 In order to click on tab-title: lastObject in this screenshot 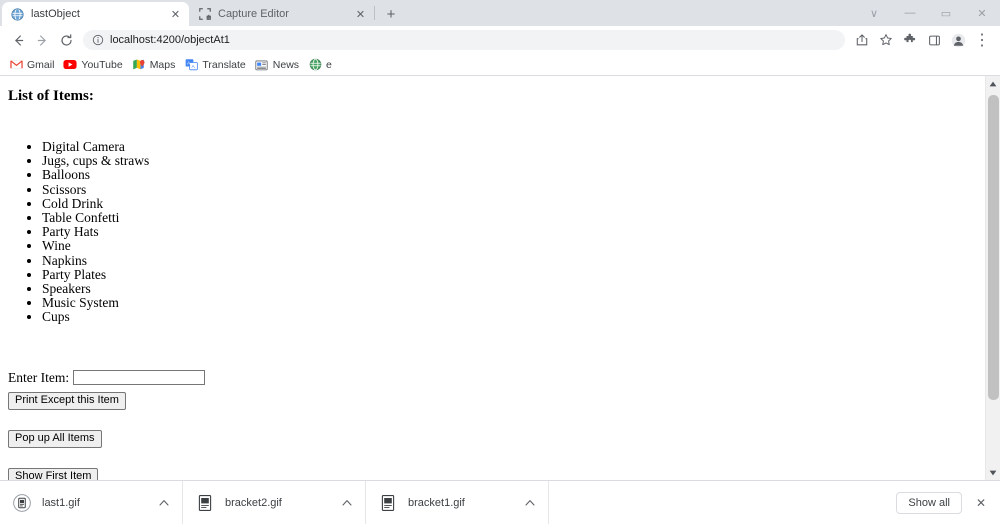, I will do `click(55, 13)`.